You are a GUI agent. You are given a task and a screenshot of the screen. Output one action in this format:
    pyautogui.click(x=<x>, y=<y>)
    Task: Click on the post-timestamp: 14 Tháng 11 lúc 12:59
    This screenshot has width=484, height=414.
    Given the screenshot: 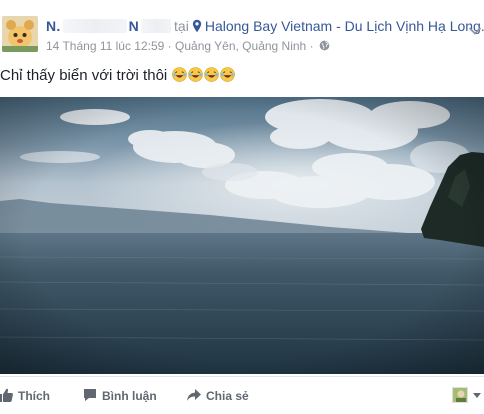 What is the action you would take?
    pyautogui.click(x=105, y=46)
    